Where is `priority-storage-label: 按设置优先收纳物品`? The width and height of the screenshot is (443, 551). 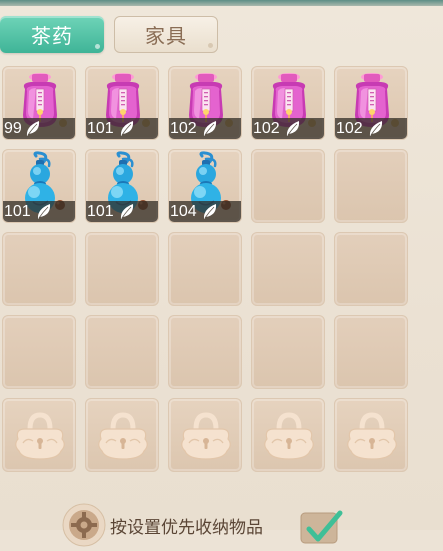
priority-storage-label: 按设置优先收纳物品 is located at coordinates (186, 528).